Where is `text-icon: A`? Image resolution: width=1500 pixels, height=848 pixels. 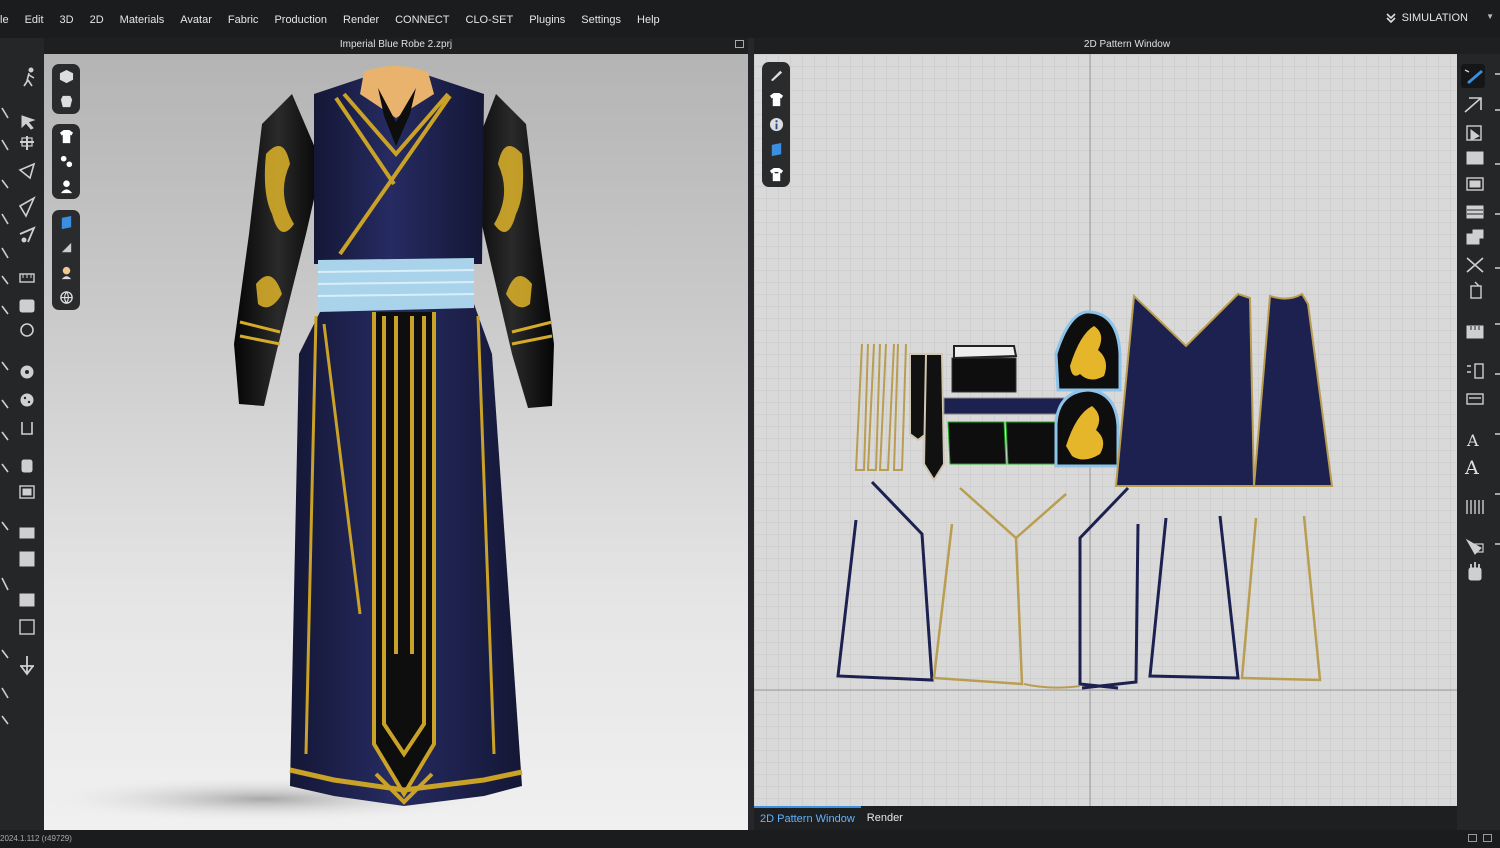 text-icon: A is located at coordinates (1472, 440).